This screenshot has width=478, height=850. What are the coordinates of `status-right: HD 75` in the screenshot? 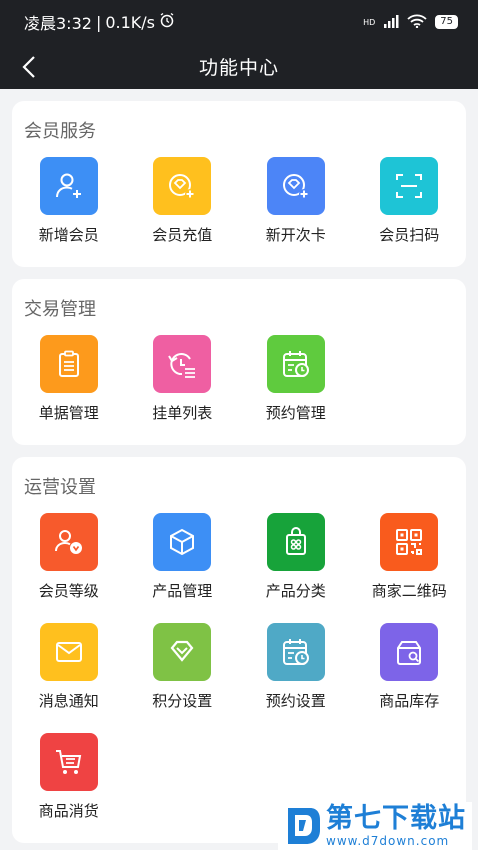 It's located at (410, 22).